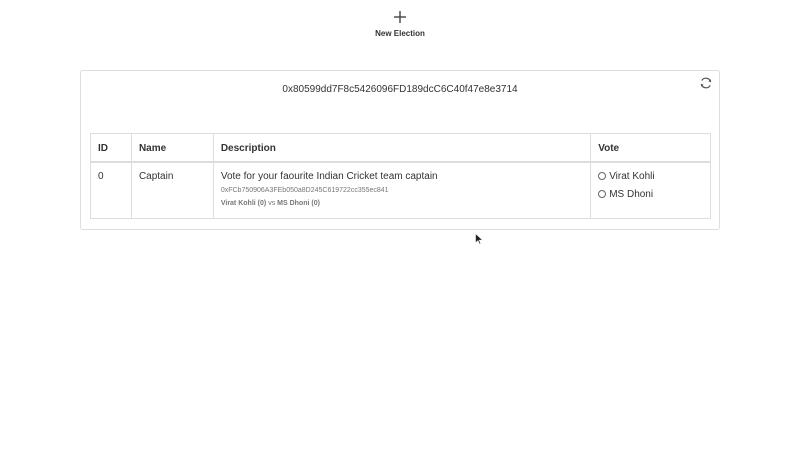 Image resolution: width=800 pixels, height=450 pixels. Describe the element at coordinates (402, 203) in the screenshot. I see `vote-tally: Virat Kohli (0) vs MS Dhoni (0)` at that location.